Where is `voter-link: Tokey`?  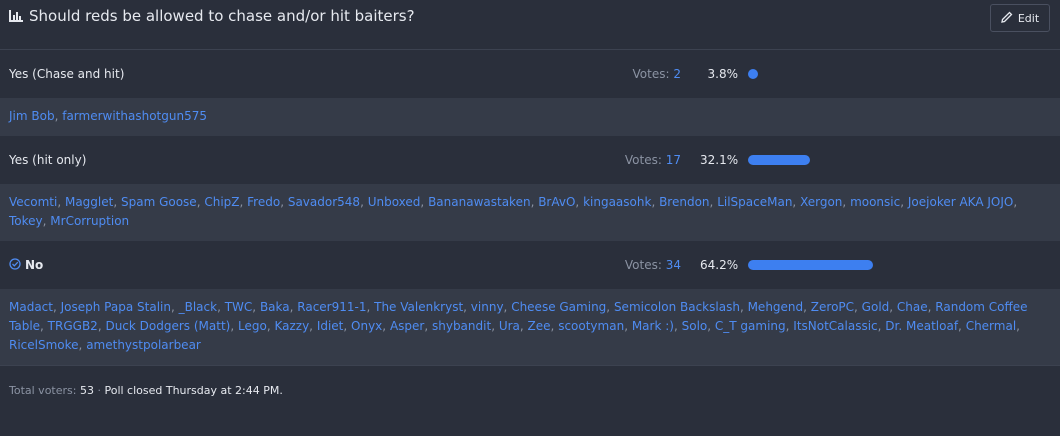 voter-link: Tokey is located at coordinates (26, 221).